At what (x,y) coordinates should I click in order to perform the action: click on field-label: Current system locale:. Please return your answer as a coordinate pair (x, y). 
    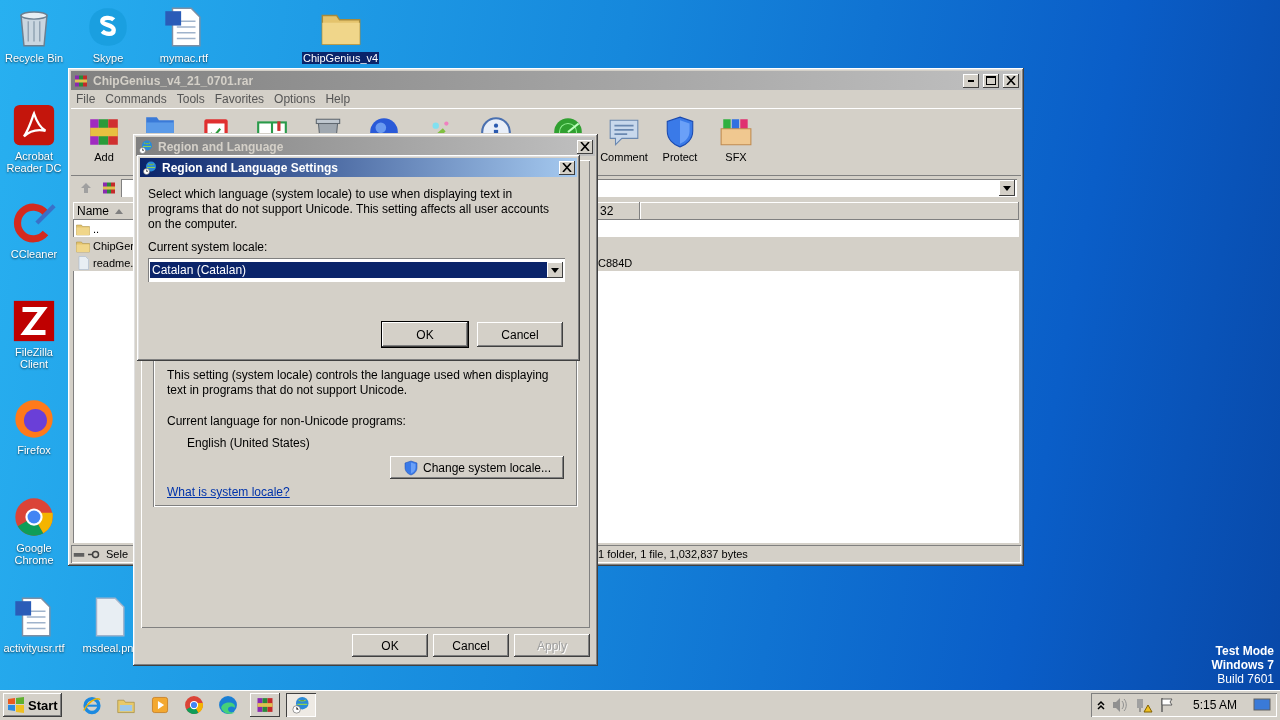
    Looking at the image, I should click on (208, 247).